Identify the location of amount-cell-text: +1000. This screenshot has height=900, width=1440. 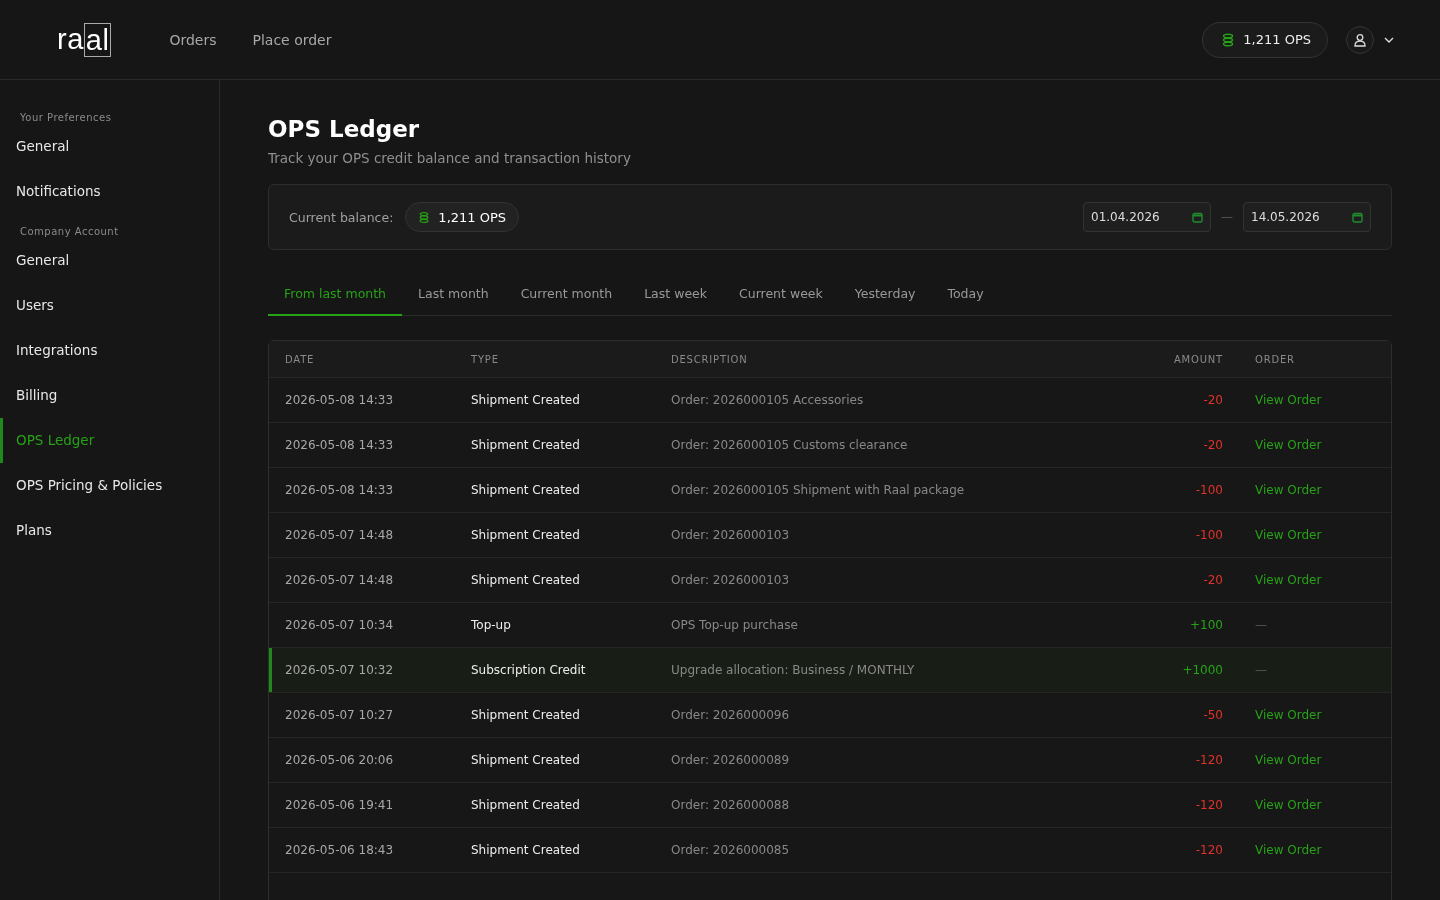
(1202, 670).